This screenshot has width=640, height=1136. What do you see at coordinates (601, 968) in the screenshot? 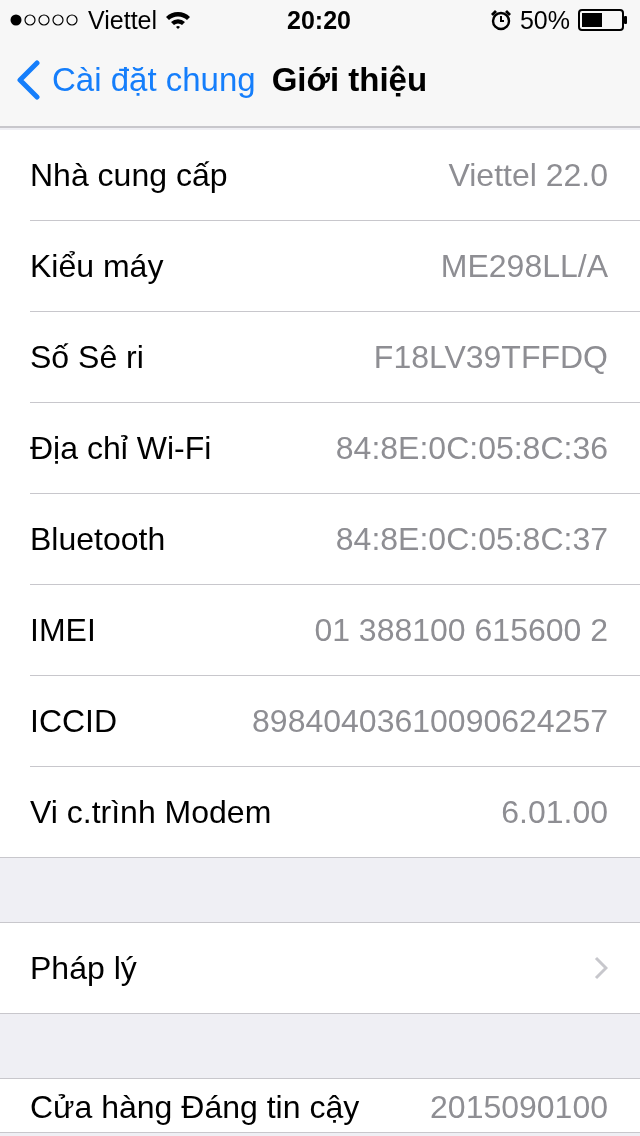
I see `chevron-right-icon` at bounding box center [601, 968].